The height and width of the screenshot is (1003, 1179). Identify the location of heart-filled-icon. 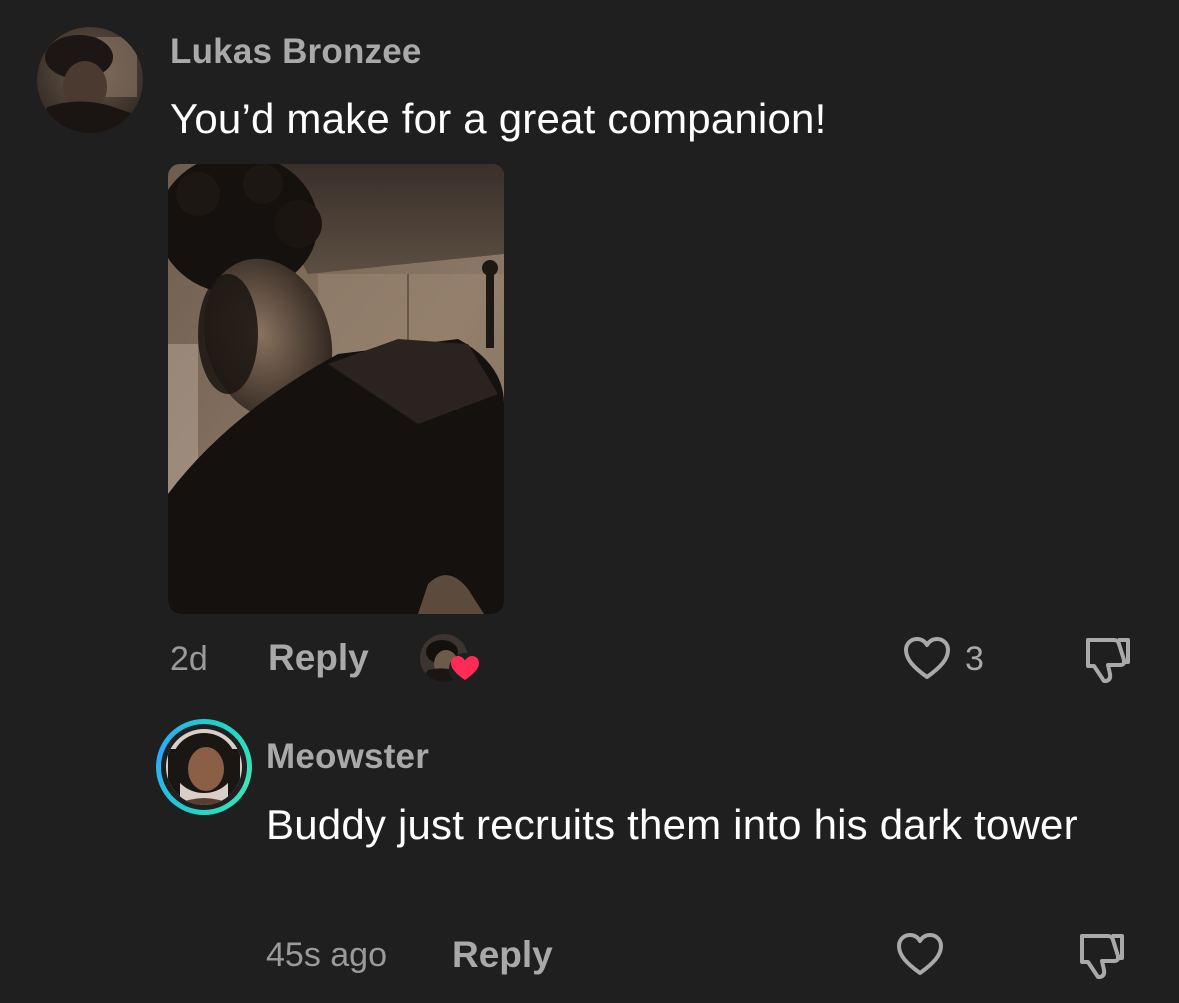
(465, 669).